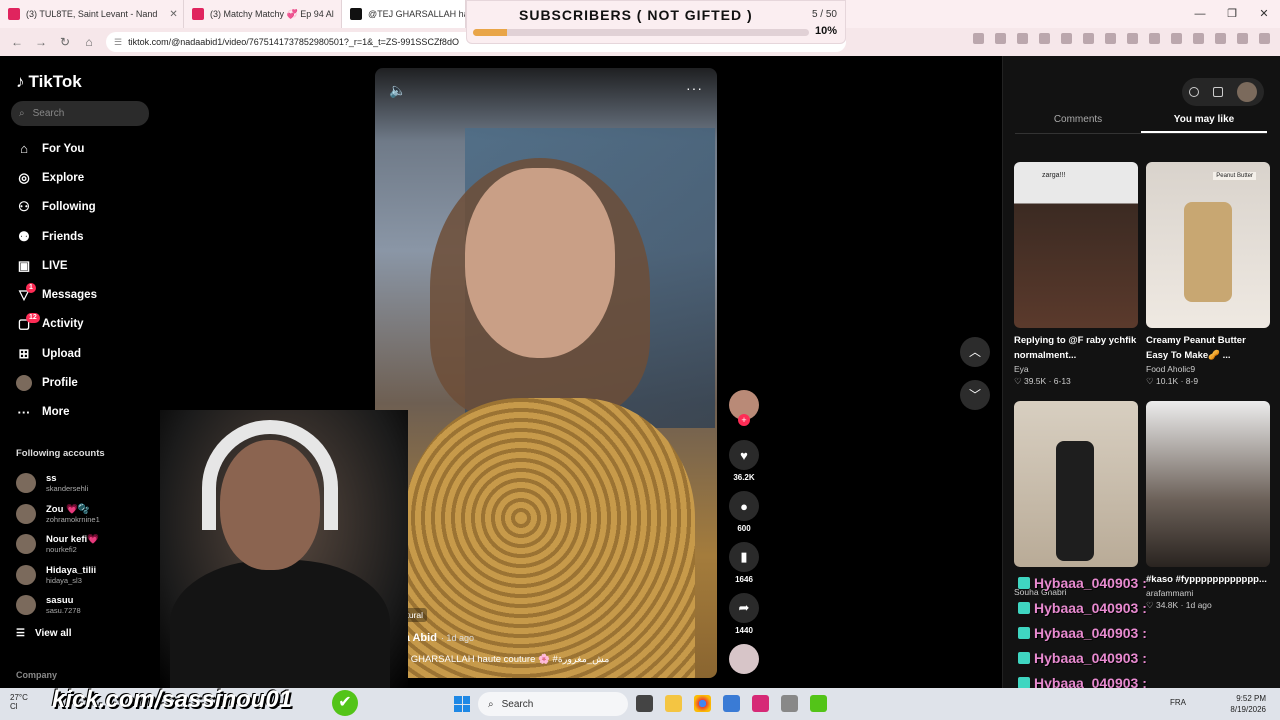 The height and width of the screenshot is (720, 1280). I want to click on post-time: · 1d ago, so click(457, 638).